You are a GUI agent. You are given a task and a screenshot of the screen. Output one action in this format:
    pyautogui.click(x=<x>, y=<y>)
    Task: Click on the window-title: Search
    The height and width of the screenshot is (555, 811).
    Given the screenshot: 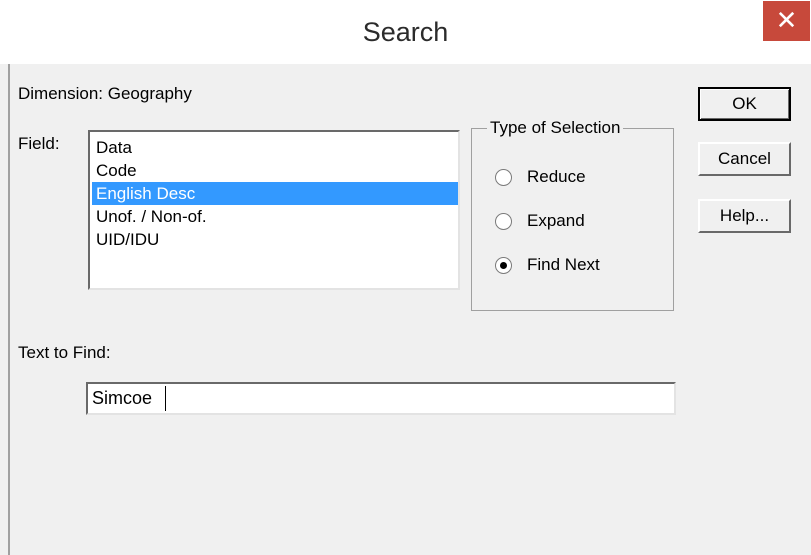 What is the action you would take?
    pyautogui.click(x=405, y=32)
    